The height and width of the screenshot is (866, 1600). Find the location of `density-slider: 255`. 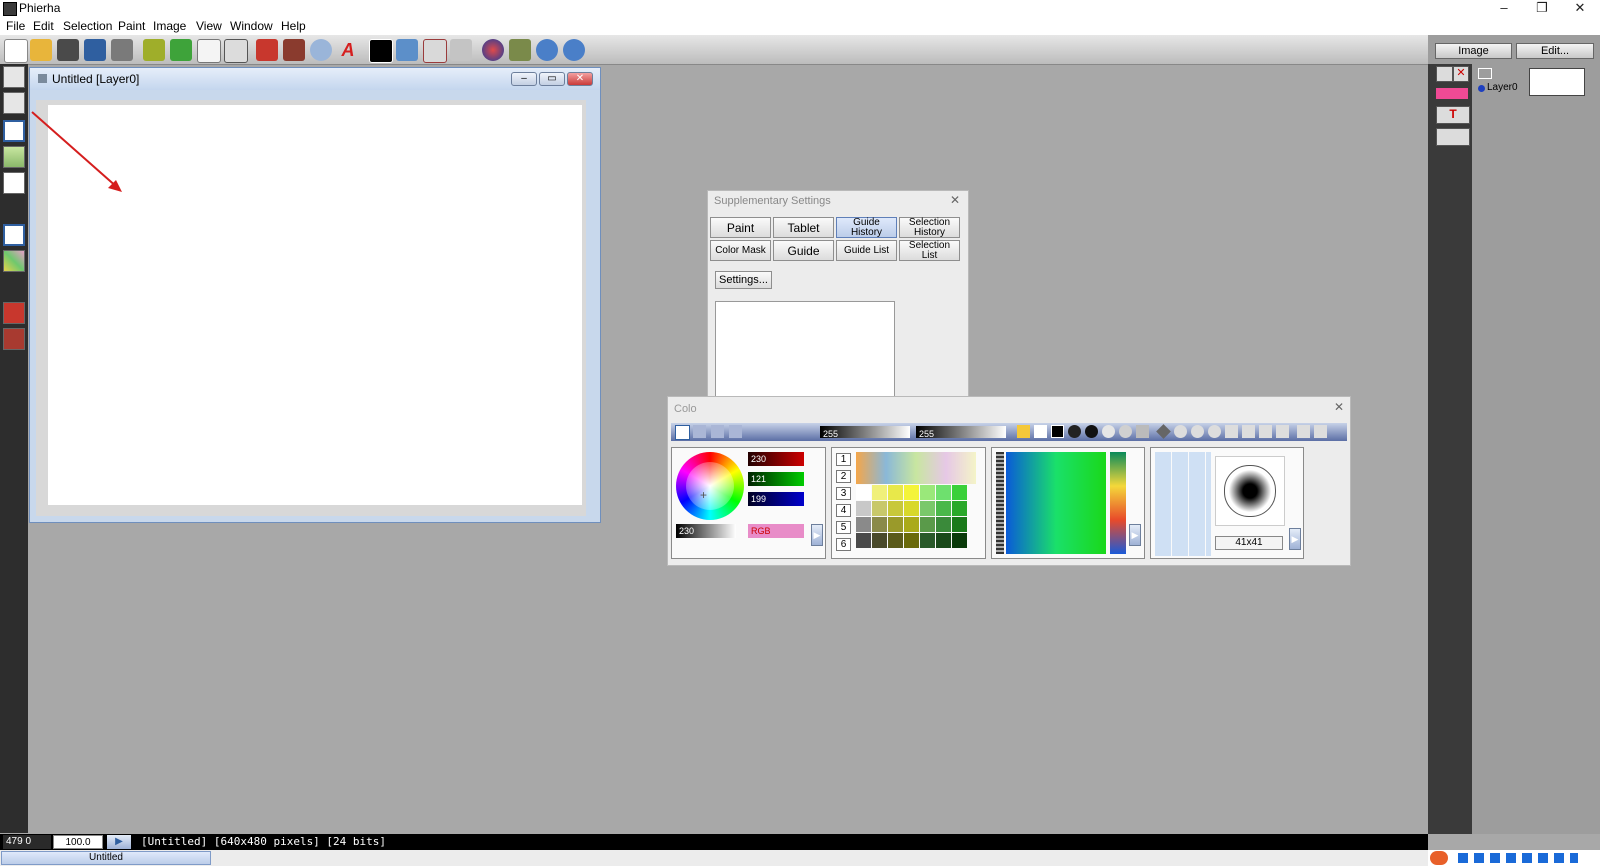

density-slider: 255 is located at coordinates (961, 432).